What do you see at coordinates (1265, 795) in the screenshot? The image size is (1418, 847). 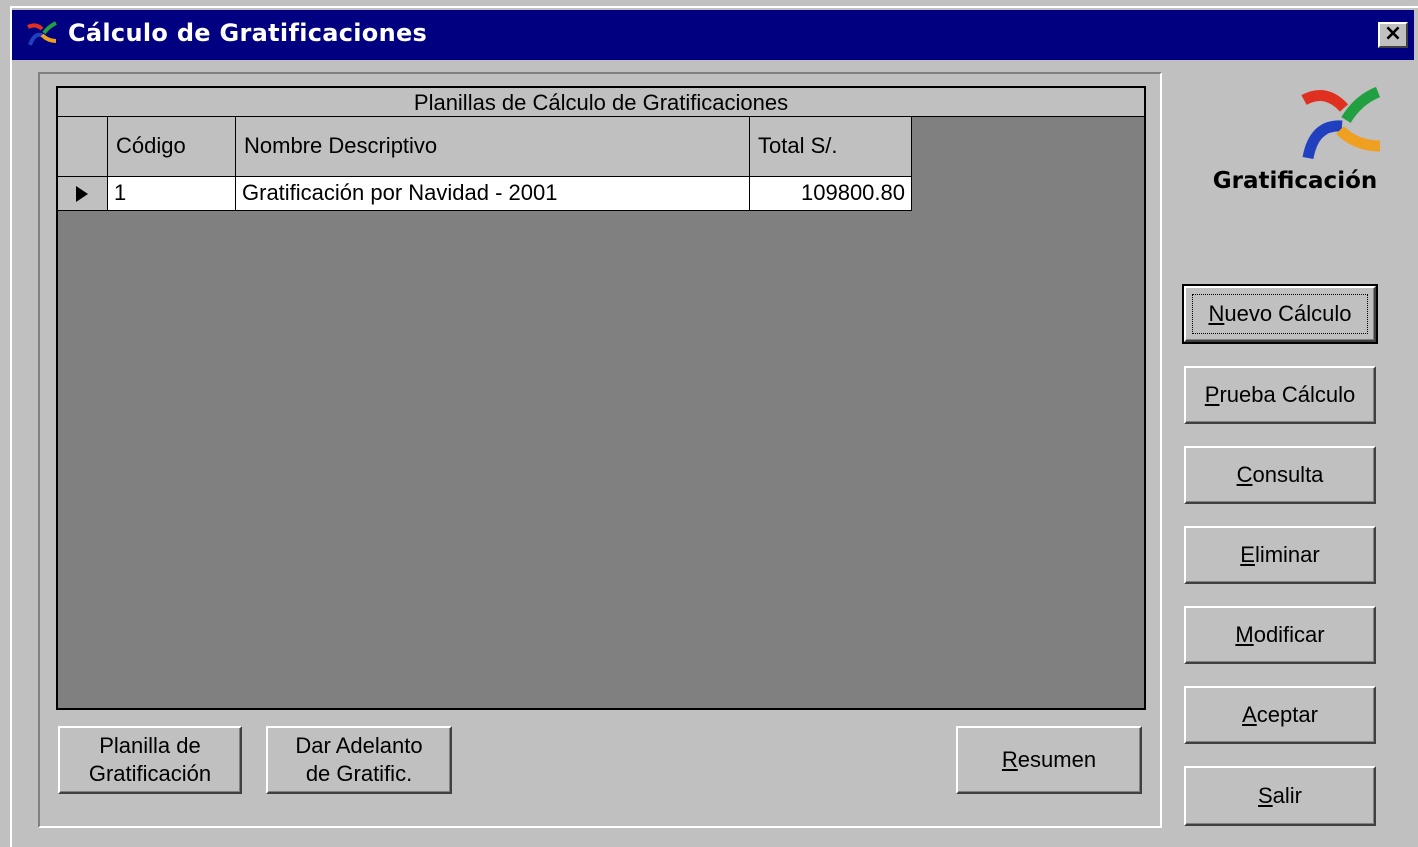 I see `mnemonic: S` at bounding box center [1265, 795].